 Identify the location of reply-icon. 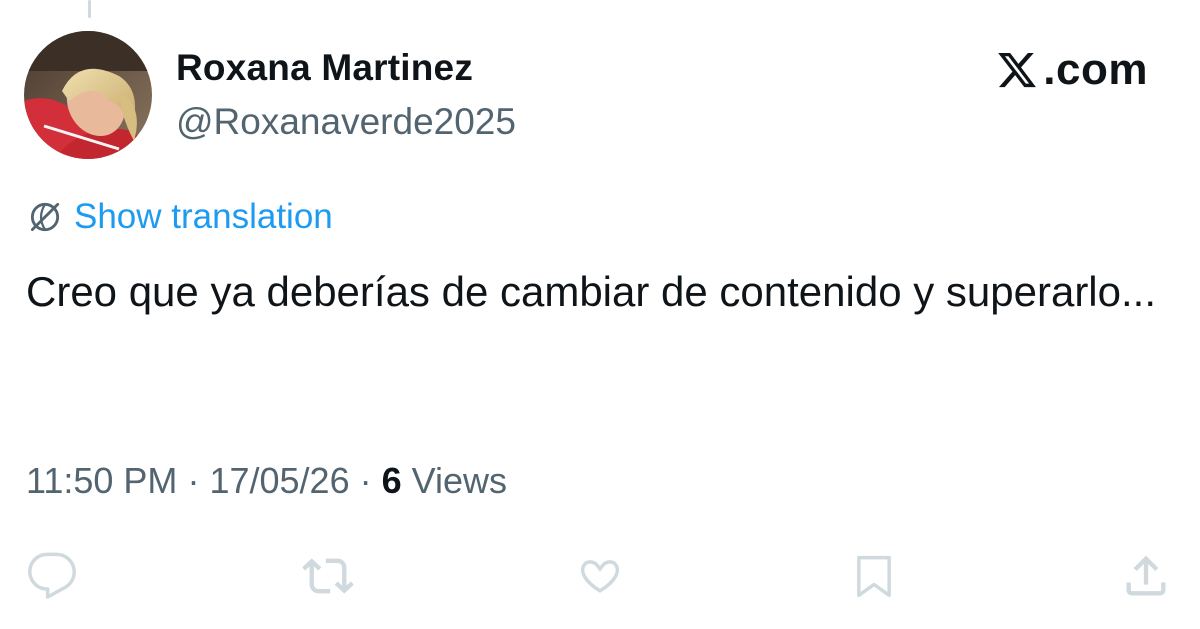
(52, 575).